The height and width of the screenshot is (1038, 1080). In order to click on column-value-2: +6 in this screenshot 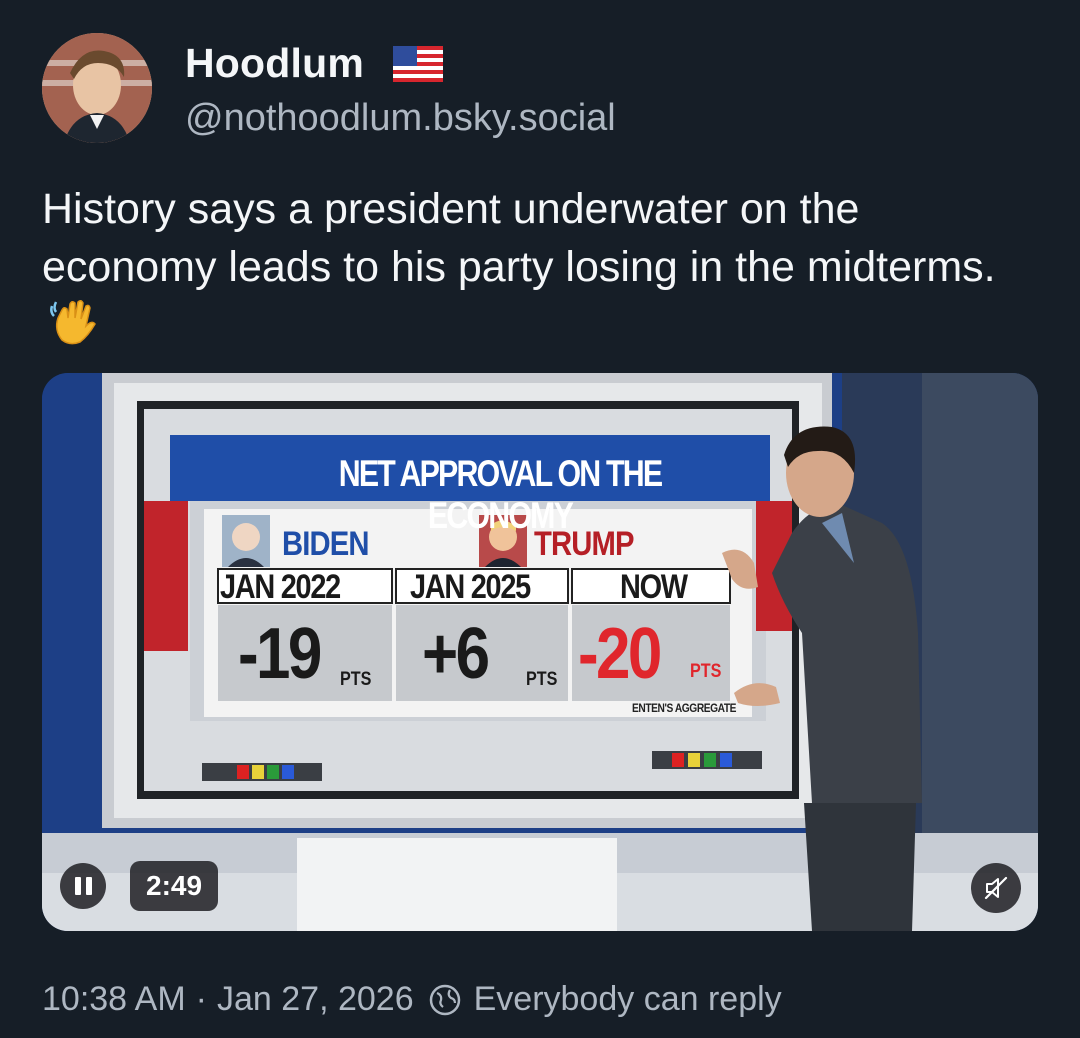, I will do `click(456, 654)`.